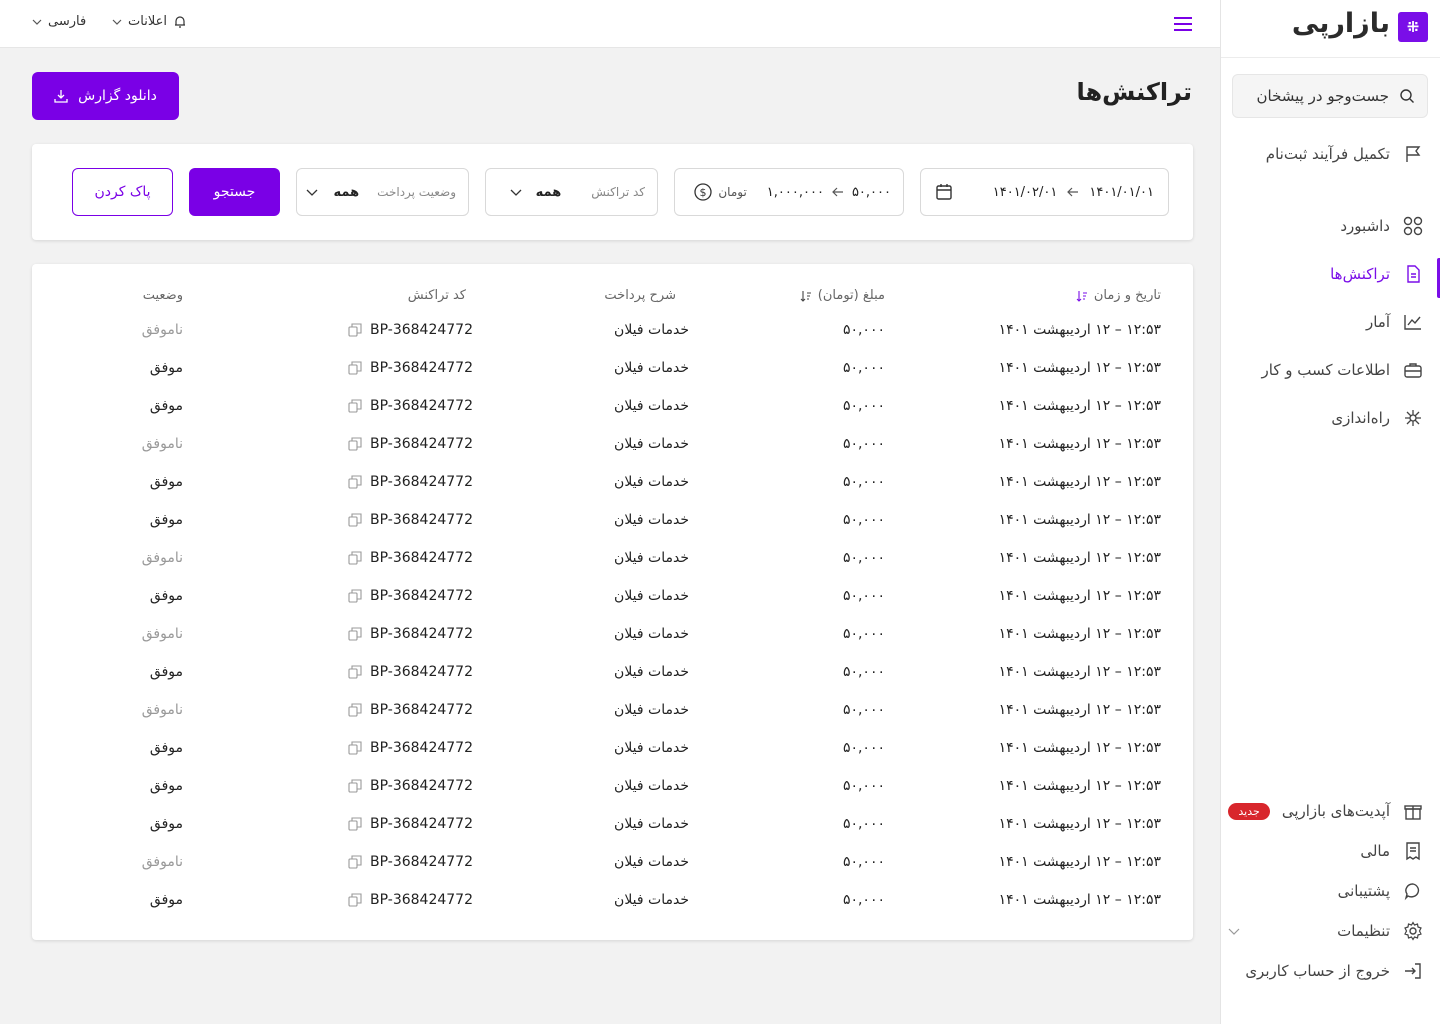  I want to click on search-icon, so click(1407, 96).